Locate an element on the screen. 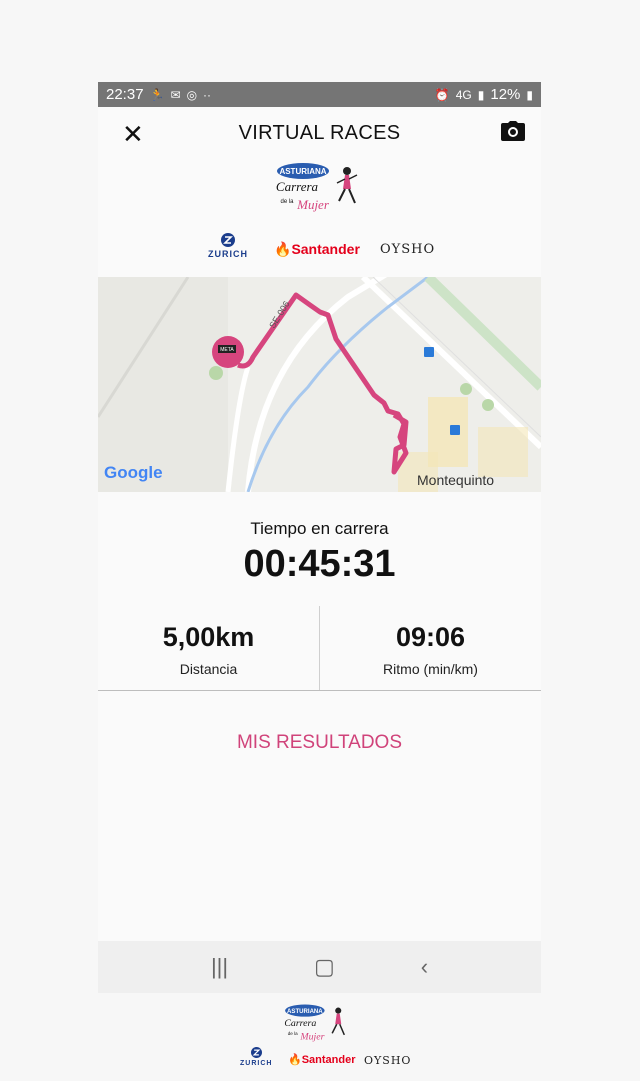 The width and height of the screenshot is (640, 1081). map-place-label: Montequinto is located at coordinates (456, 480).